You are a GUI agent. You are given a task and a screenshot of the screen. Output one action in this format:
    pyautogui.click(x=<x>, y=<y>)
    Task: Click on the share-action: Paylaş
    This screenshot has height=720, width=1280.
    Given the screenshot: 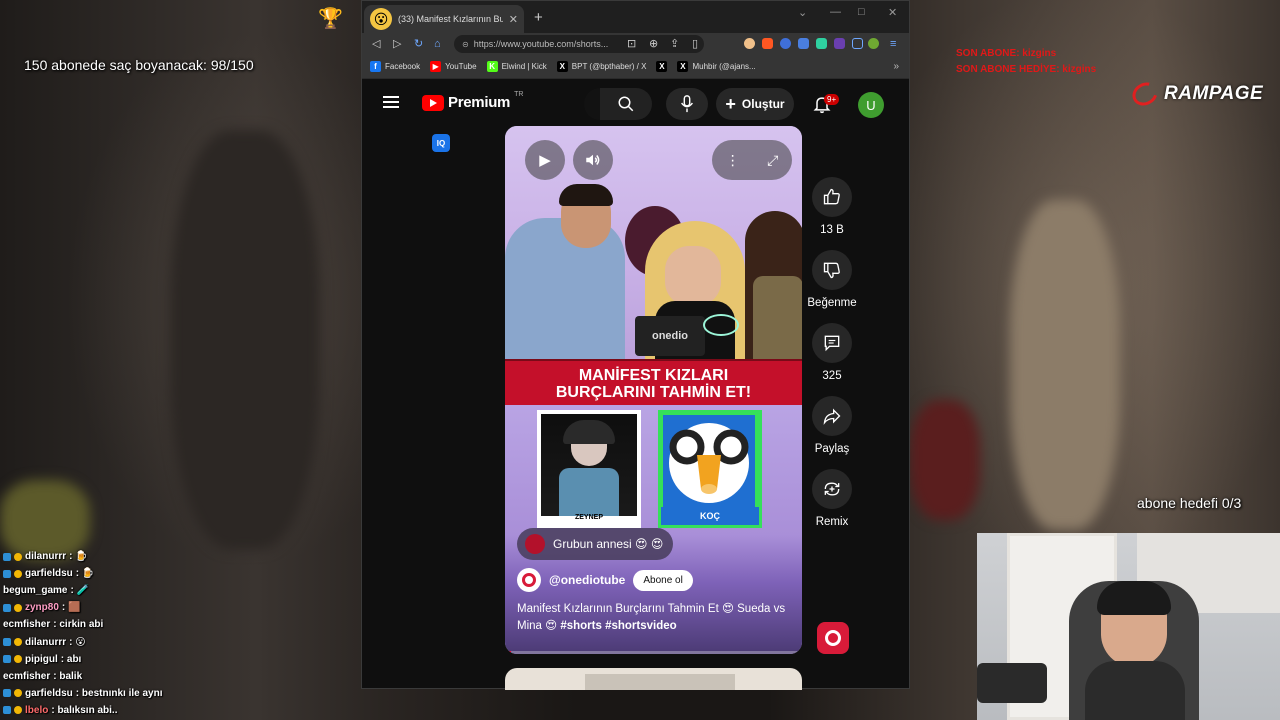 What is the action you would take?
    pyautogui.click(x=832, y=425)
    